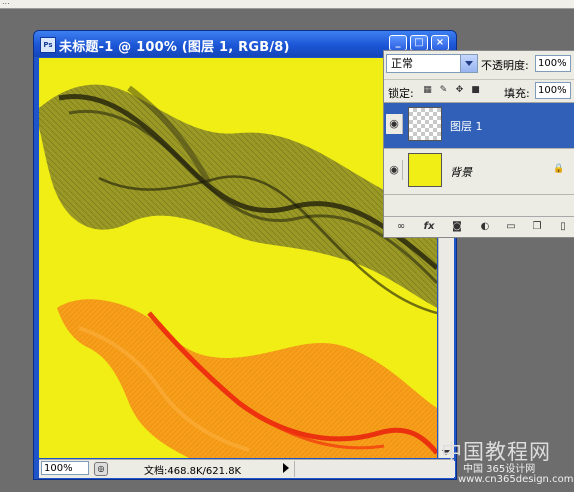 Image resolution: width=574 pixels, height=492 pixels. Describe the element at coordinates (101, 469) in the screenshot. I see `navigator-icon: ◎` at that location.